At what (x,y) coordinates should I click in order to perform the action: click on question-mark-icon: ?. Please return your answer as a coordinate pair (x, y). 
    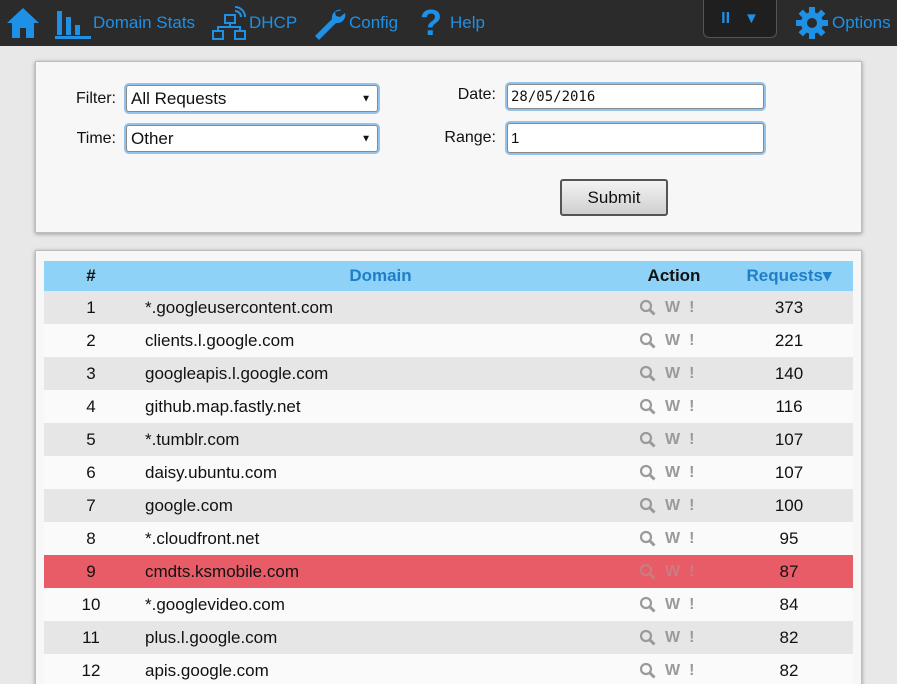
    Looking at the image, I should click on (431, 22).